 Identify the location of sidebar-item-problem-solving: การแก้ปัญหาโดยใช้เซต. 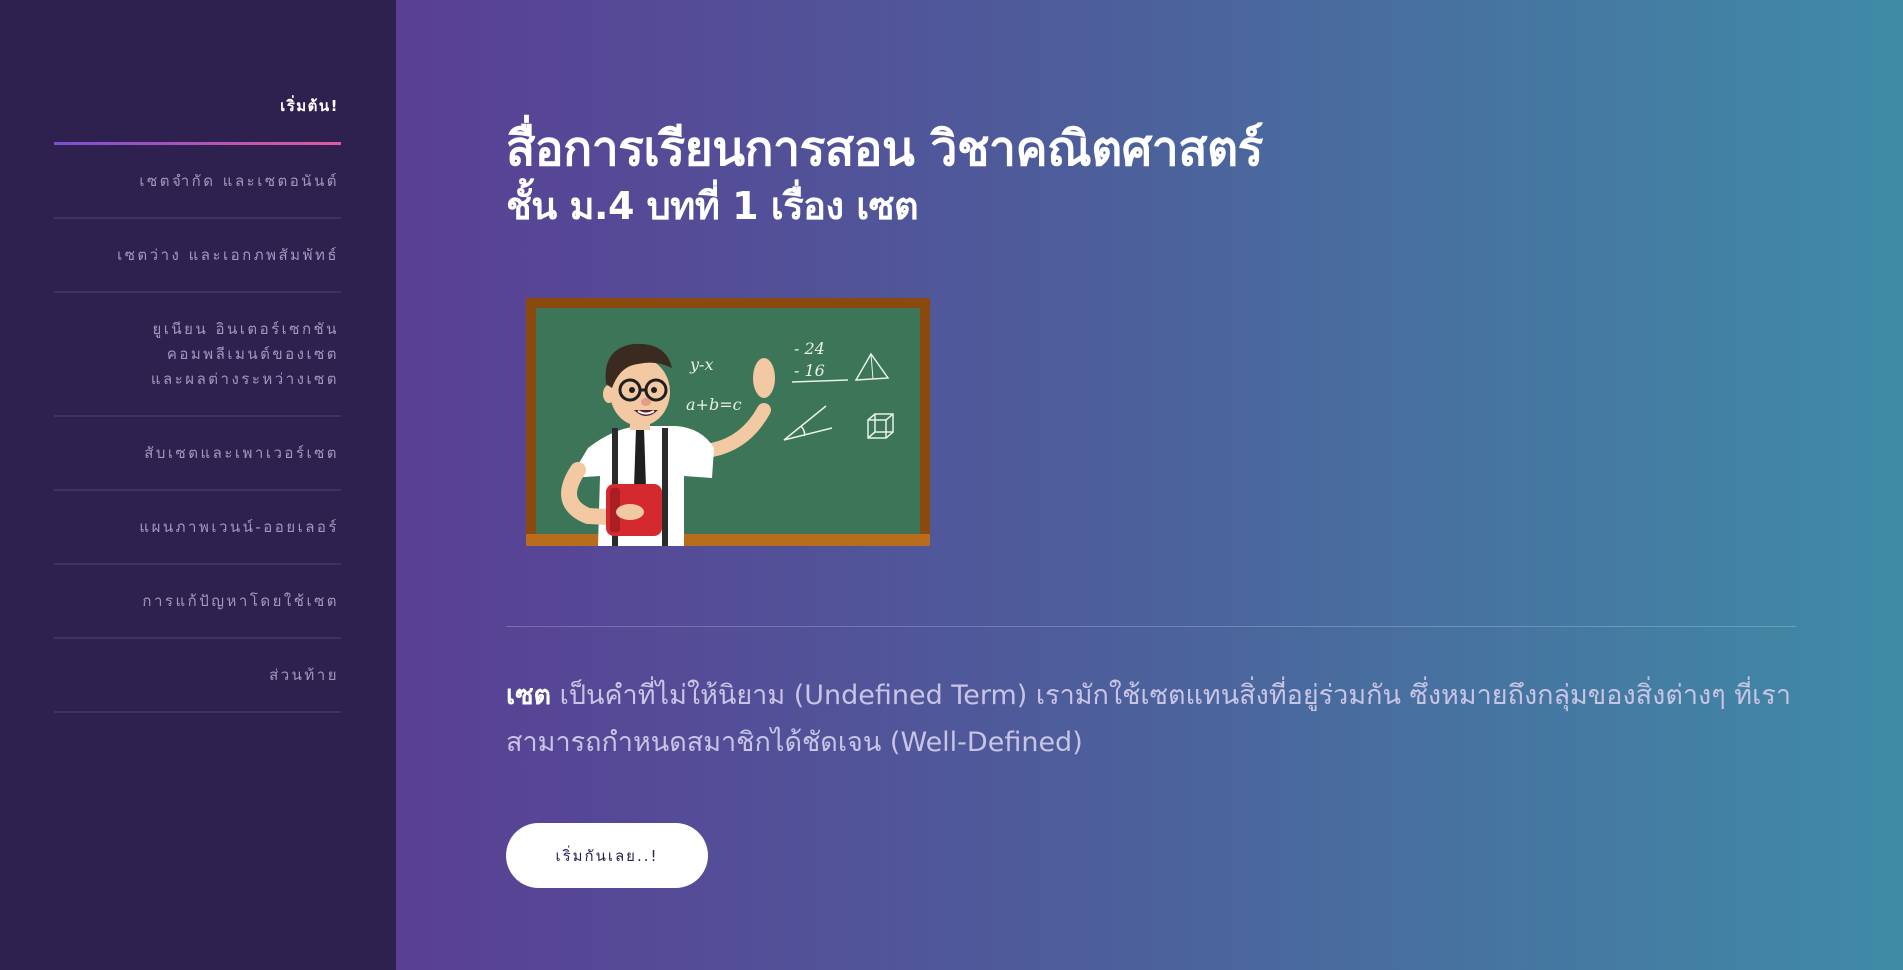
(197, 602).